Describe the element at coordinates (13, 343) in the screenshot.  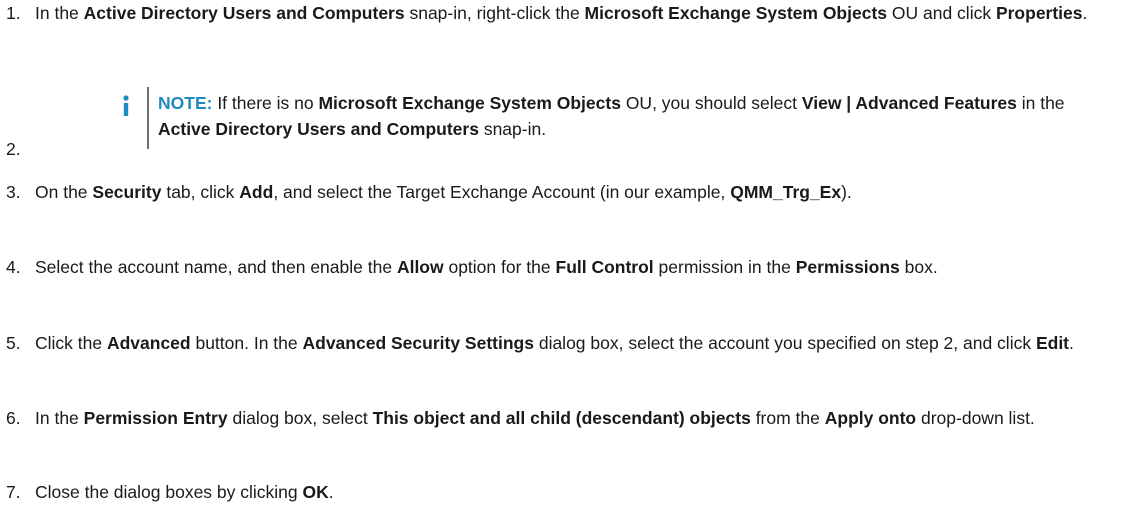
I see `step-number: 5.` at that location.